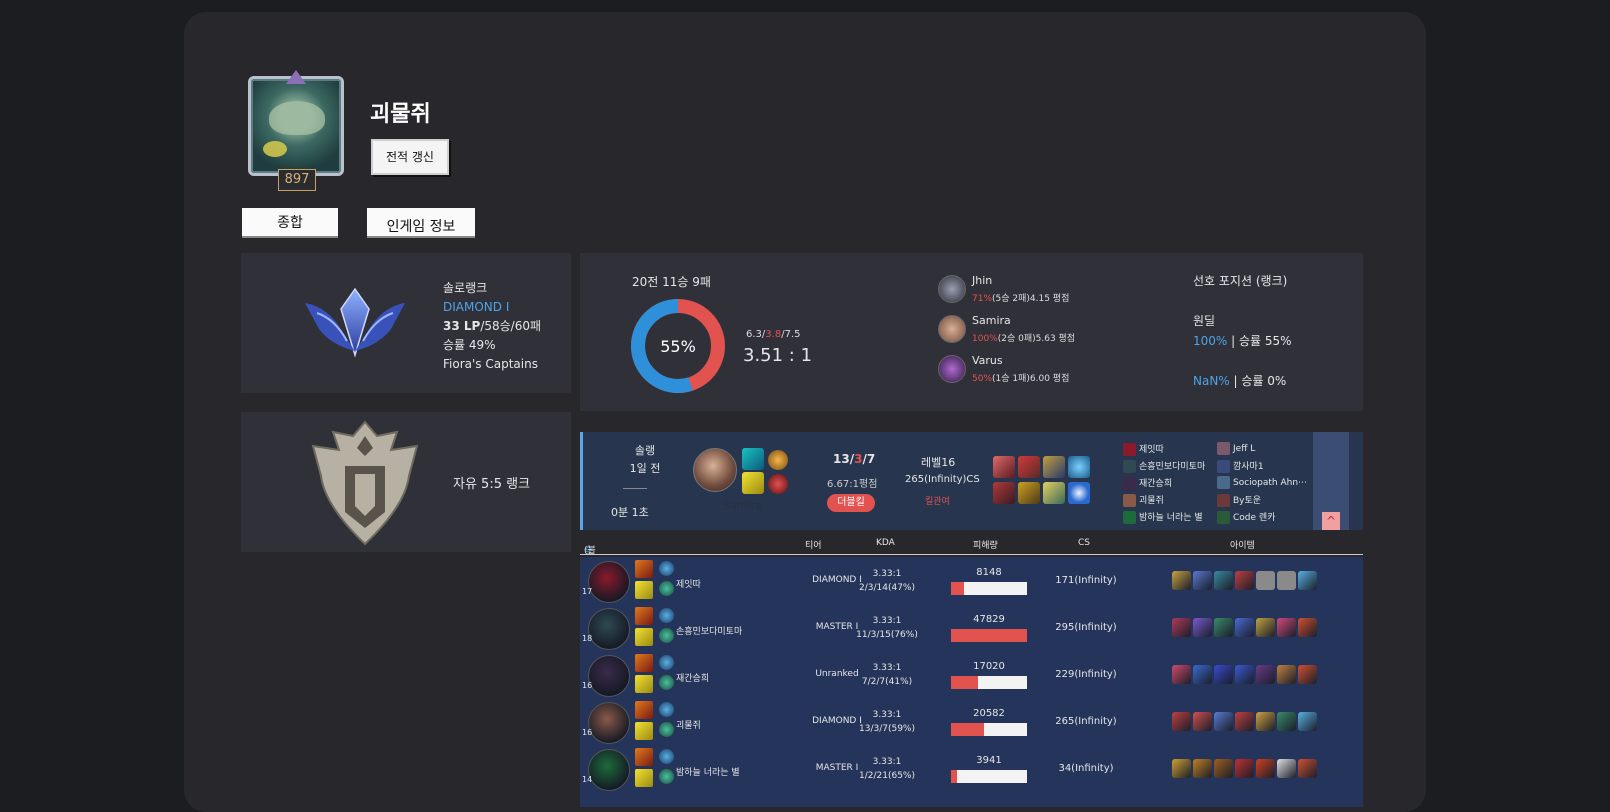 Image resolution: width=1610 pixels, height=812 pixels. Describe the element at coordinates (410, 157) in the screenshot. I see `refresh-button: 전적 갱신` at that location.